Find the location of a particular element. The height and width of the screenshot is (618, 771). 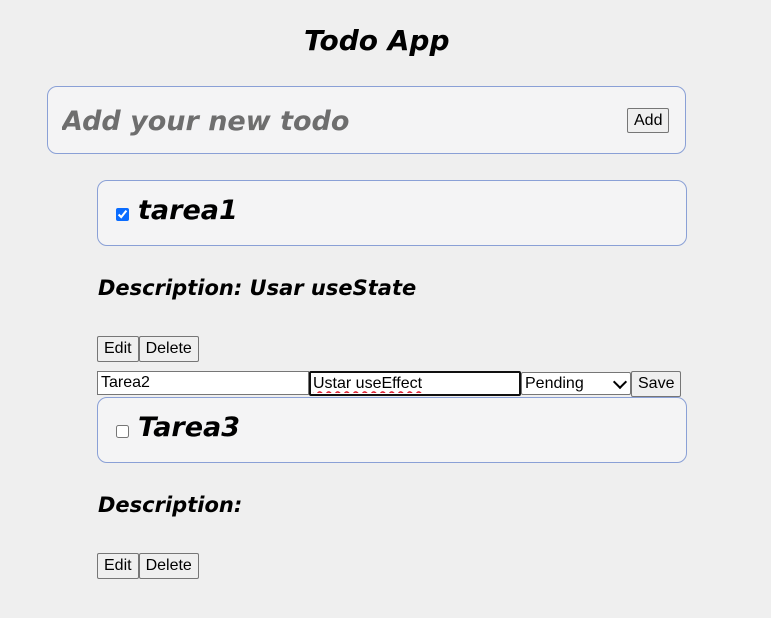

todo-item-tarea3: Tarea3 is located at coordinates (392, 430).